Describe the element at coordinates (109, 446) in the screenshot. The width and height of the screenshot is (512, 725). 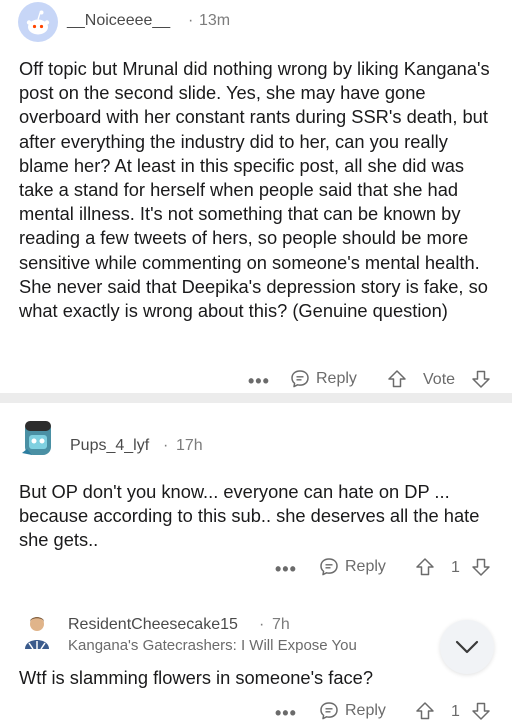
I see `username: Pups_4_lyf` at that location.